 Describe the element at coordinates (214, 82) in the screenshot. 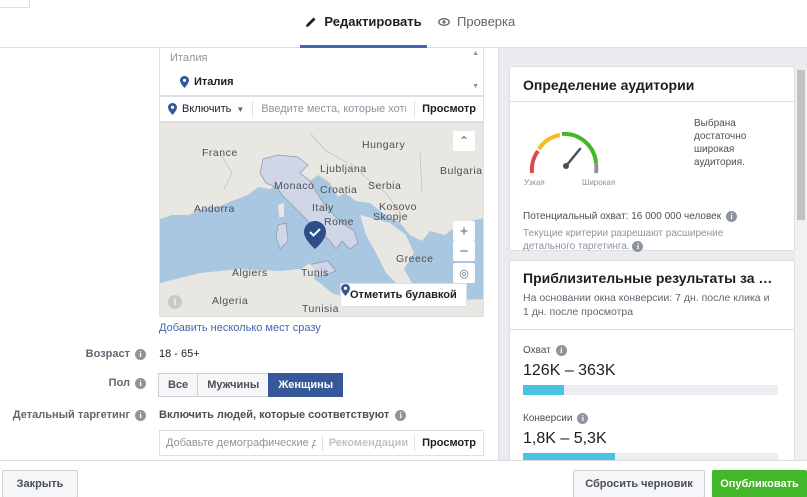

I see `selected-location-label: Италия` at that location.